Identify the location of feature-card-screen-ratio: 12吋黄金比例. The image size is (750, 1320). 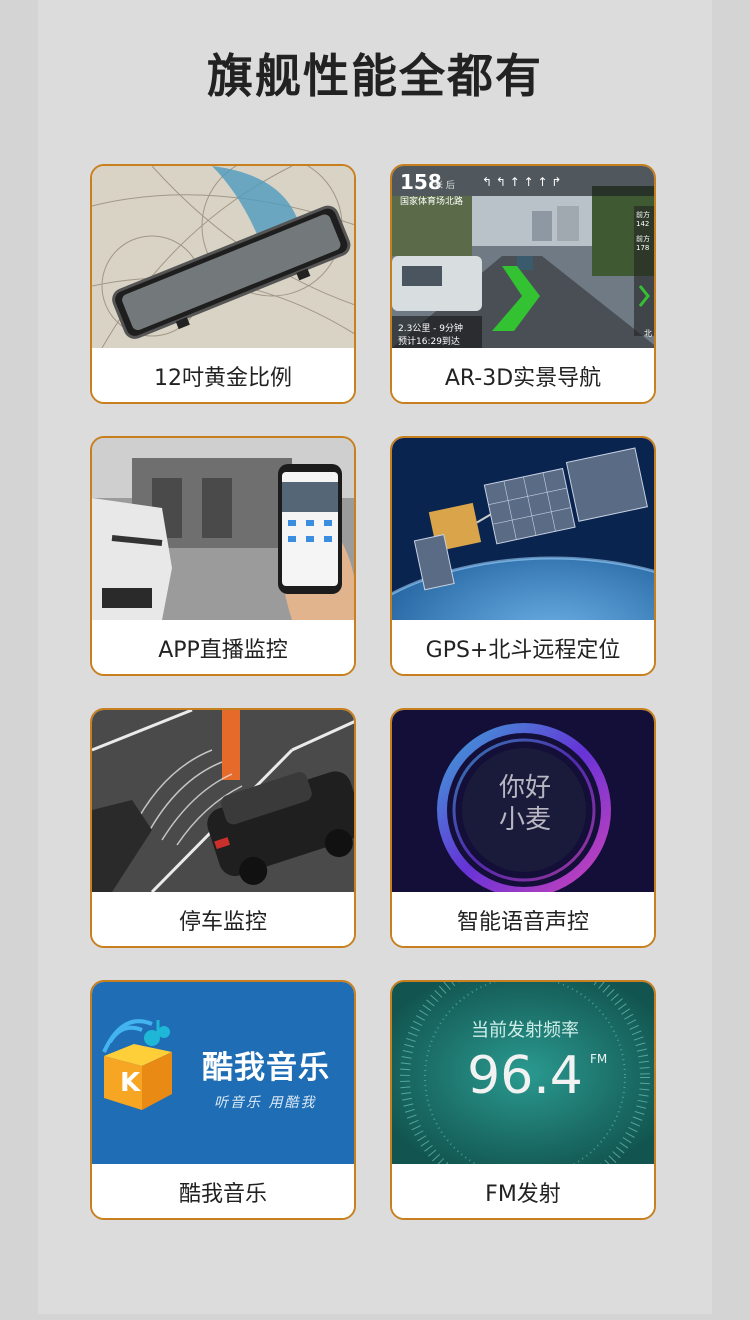
(223, 284).